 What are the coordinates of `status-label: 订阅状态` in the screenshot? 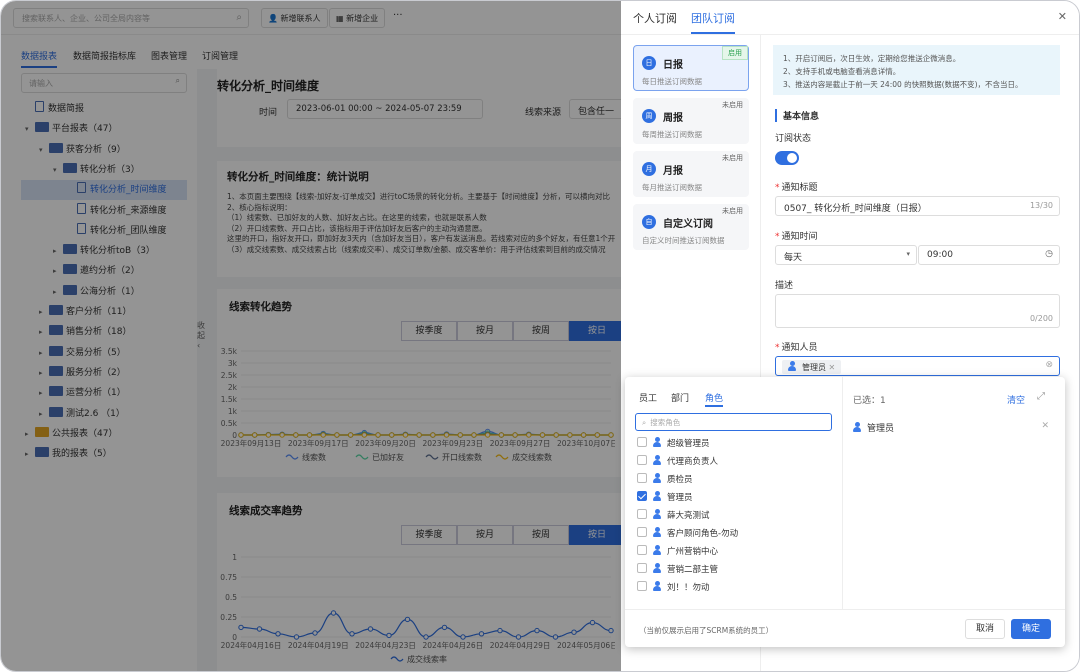 It's located at (793, 139).